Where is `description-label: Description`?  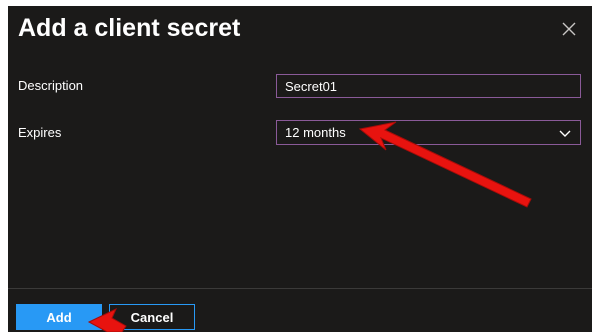 description-label: Description is located at coordinates (51, 85).